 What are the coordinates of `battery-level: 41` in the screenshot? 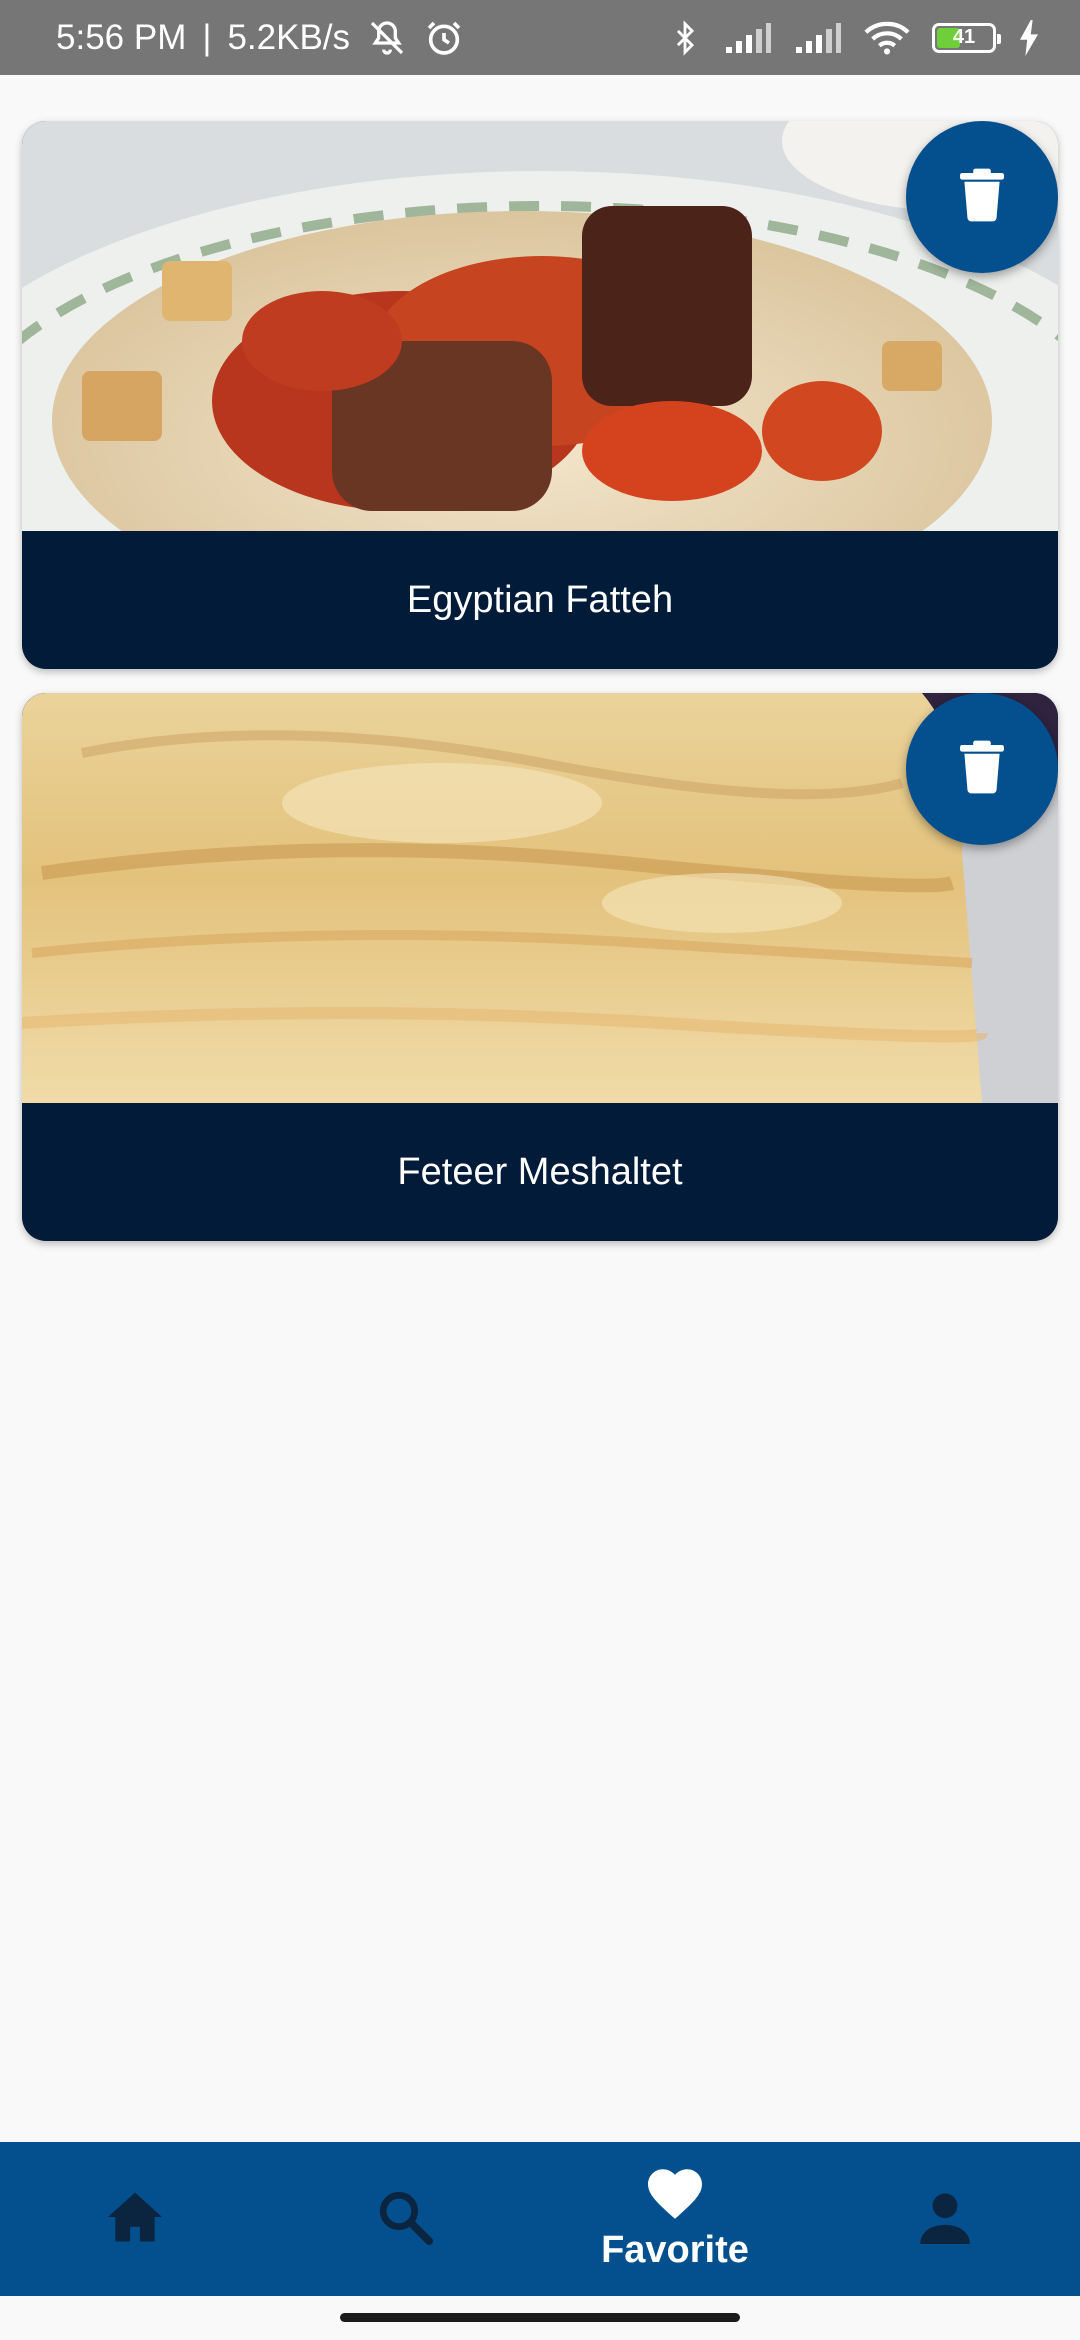 It's located at (964, 37).